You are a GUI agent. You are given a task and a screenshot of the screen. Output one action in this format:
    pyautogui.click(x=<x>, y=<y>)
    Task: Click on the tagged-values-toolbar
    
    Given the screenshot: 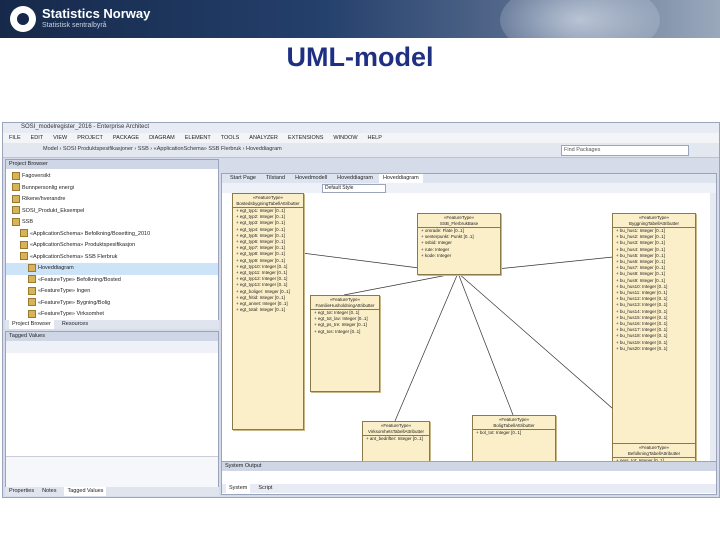 What is the action you would take?
    pyautogui.click(x=112, y=347)
    